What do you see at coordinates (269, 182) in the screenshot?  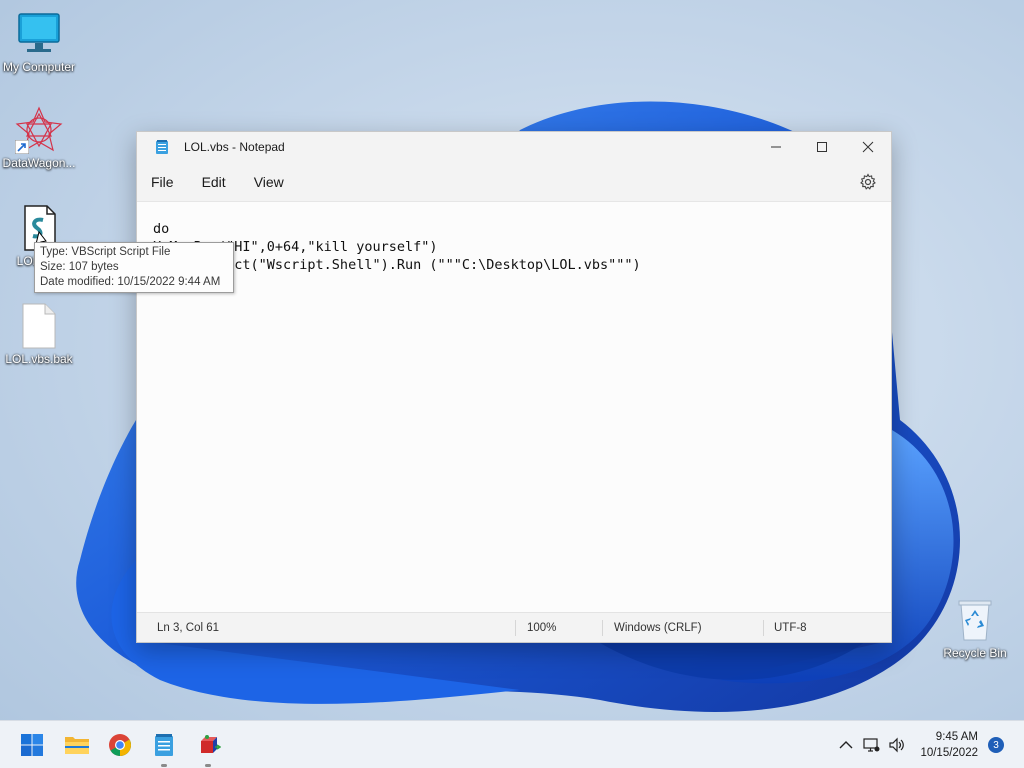 I see `menu-view: View` at bounding box center [269, 182].